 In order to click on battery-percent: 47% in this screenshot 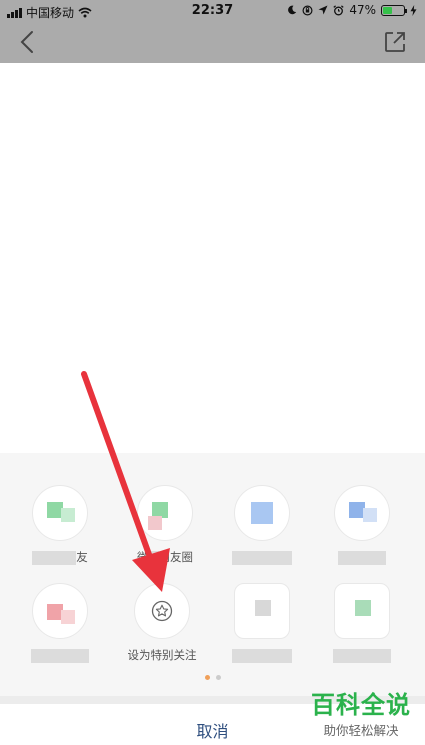, I will do `click(362, 10)`.